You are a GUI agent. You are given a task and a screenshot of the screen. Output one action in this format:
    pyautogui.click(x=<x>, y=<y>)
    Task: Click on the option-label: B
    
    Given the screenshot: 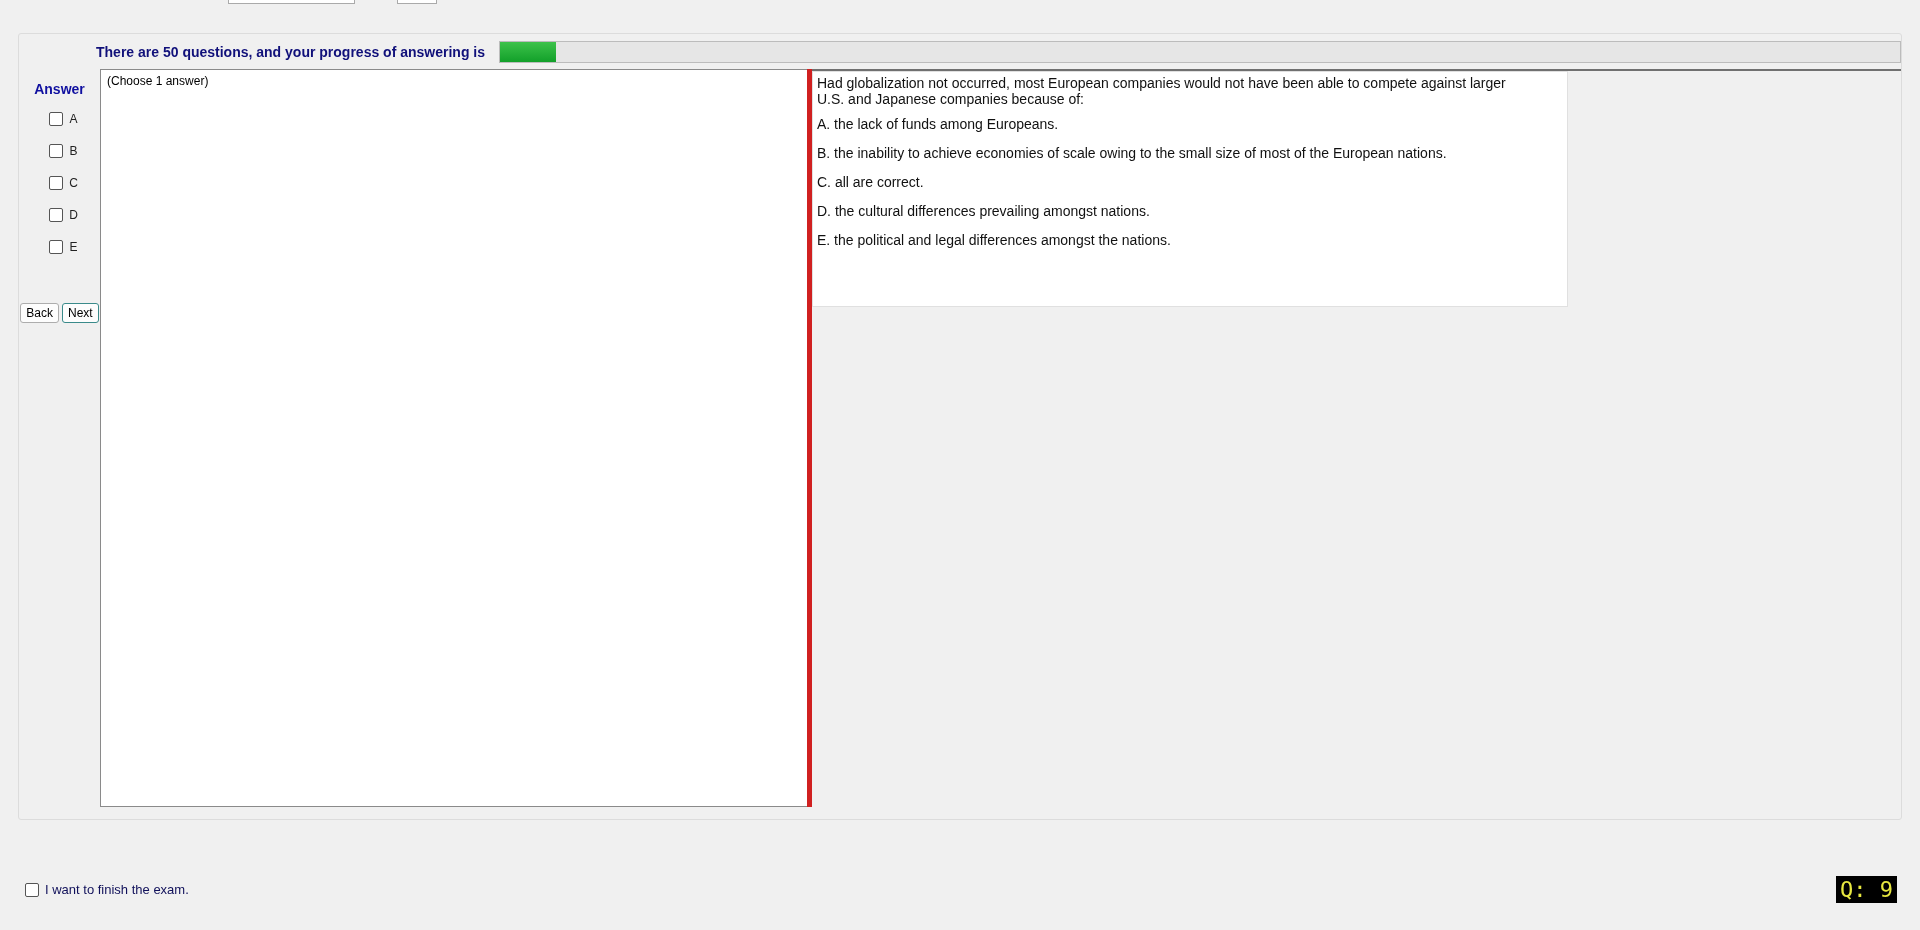 What is the action you would take?
    pyautogui.click(x=73, y=151)
    